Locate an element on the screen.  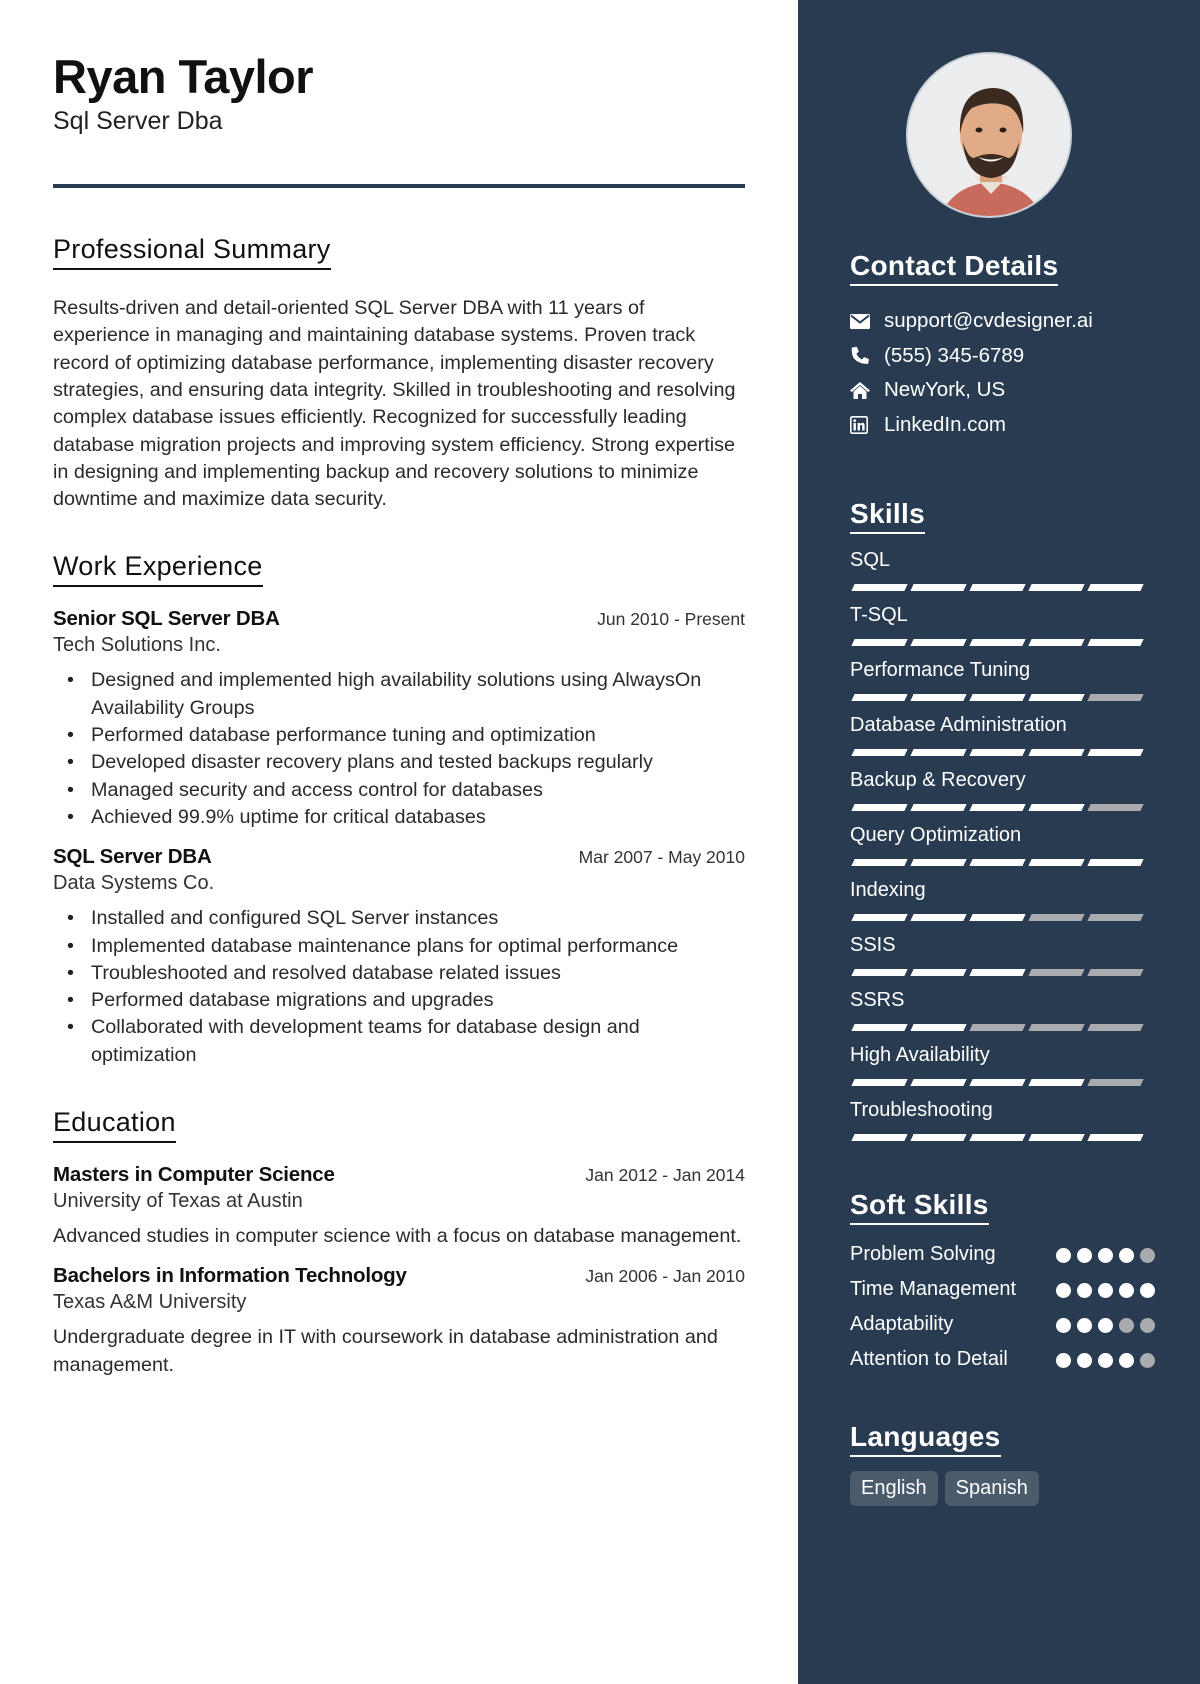
contact-phone-text: (555) 345-6789 is located at coordinates (954, 355).